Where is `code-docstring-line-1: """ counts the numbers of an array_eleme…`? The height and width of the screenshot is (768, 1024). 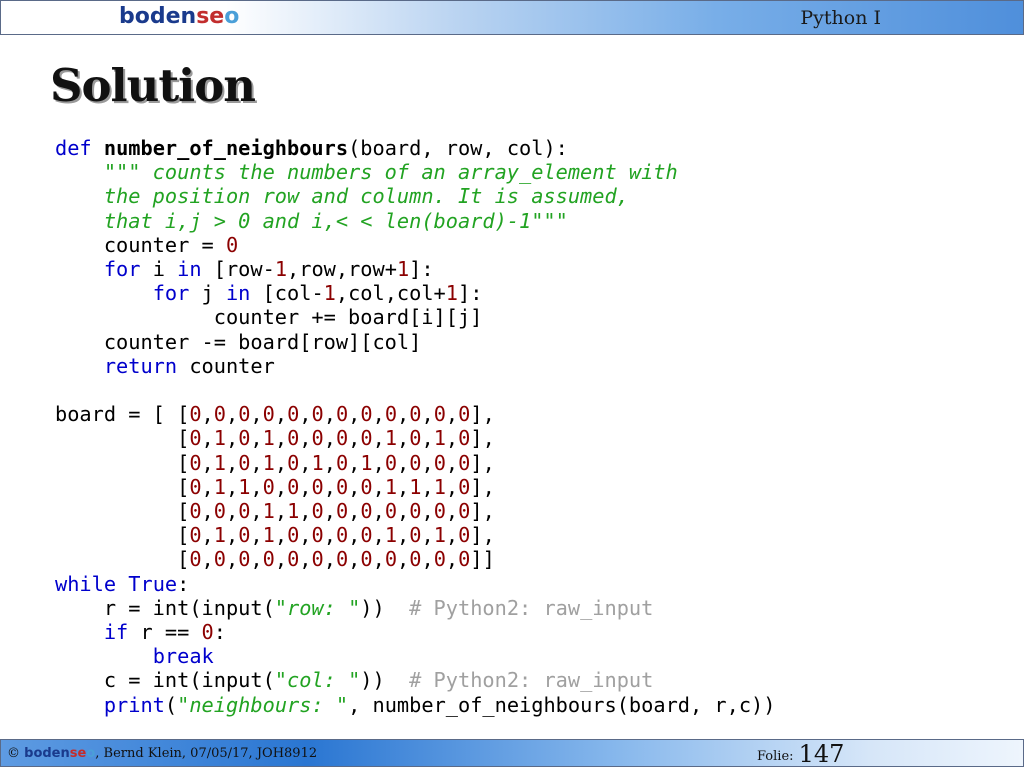
code-docstring-line-1: """ counts the numbers of an array_eleme… is located at coordinates (390, 172).